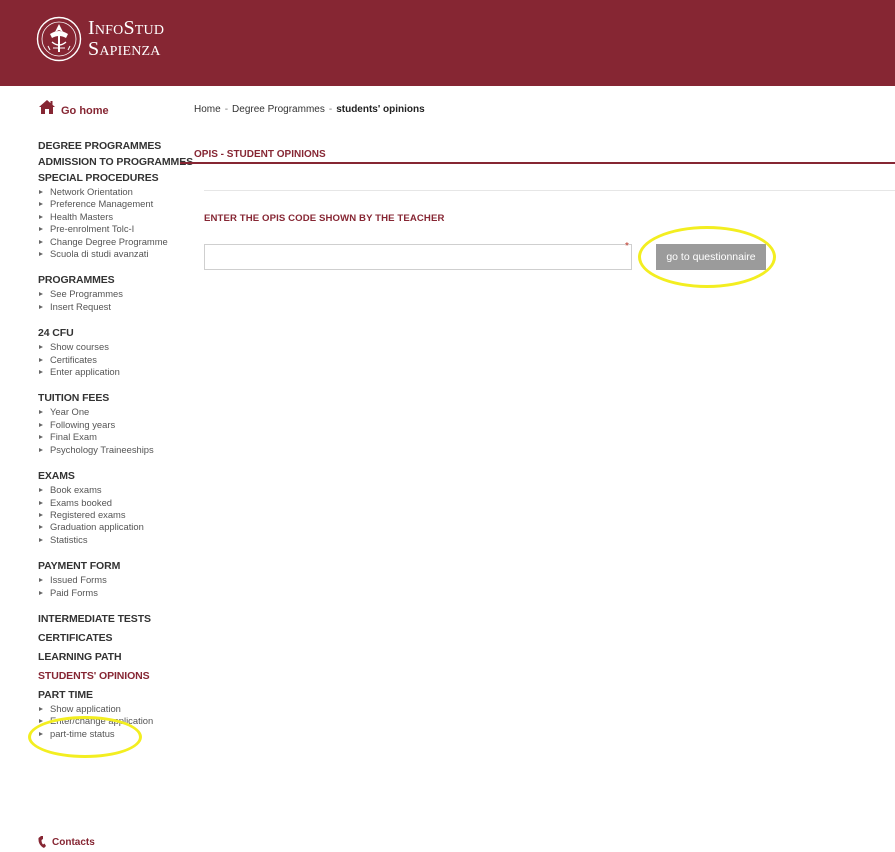 Image resolution: width=895 pixels, height=852 pixels. Describe the element at coordinates (110, 676) in the screenshot. I see `sidebar-item-students-opinions: STUDENTS' OPINIONS` at that location.